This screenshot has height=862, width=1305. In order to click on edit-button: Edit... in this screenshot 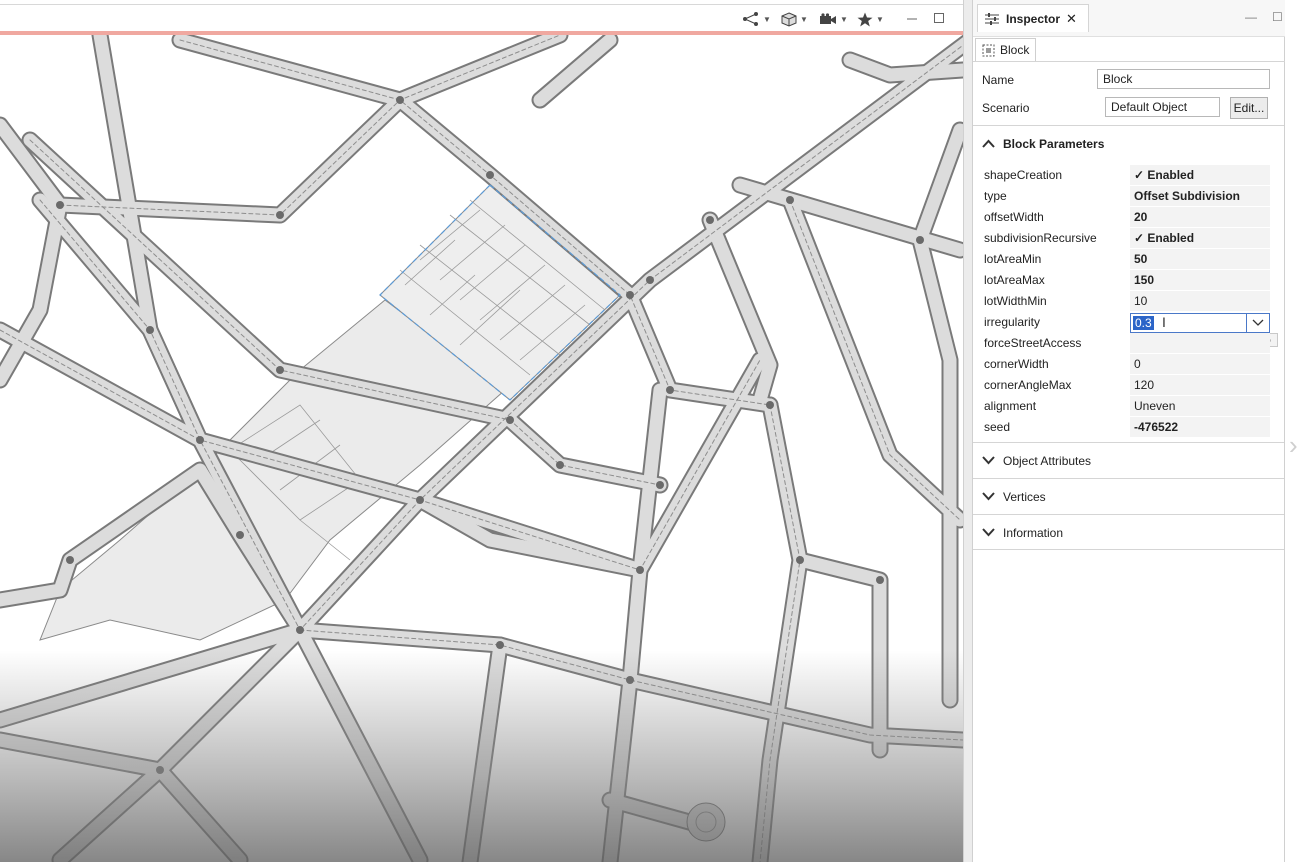, I will do `click(1249, 108)`.